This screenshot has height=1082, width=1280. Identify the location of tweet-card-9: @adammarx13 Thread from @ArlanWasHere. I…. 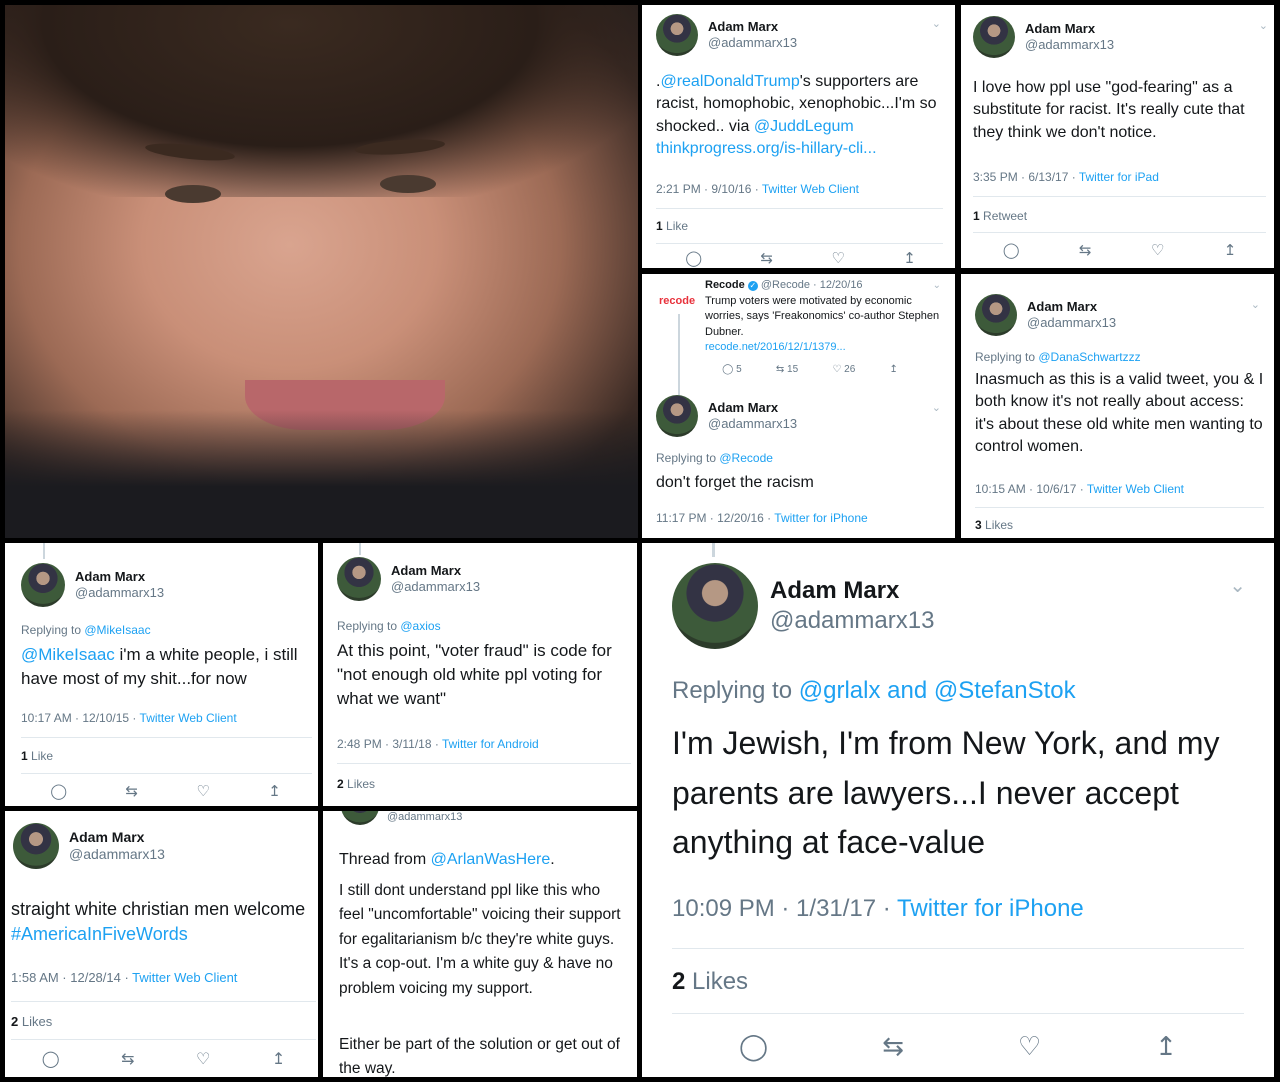
(480, 944).